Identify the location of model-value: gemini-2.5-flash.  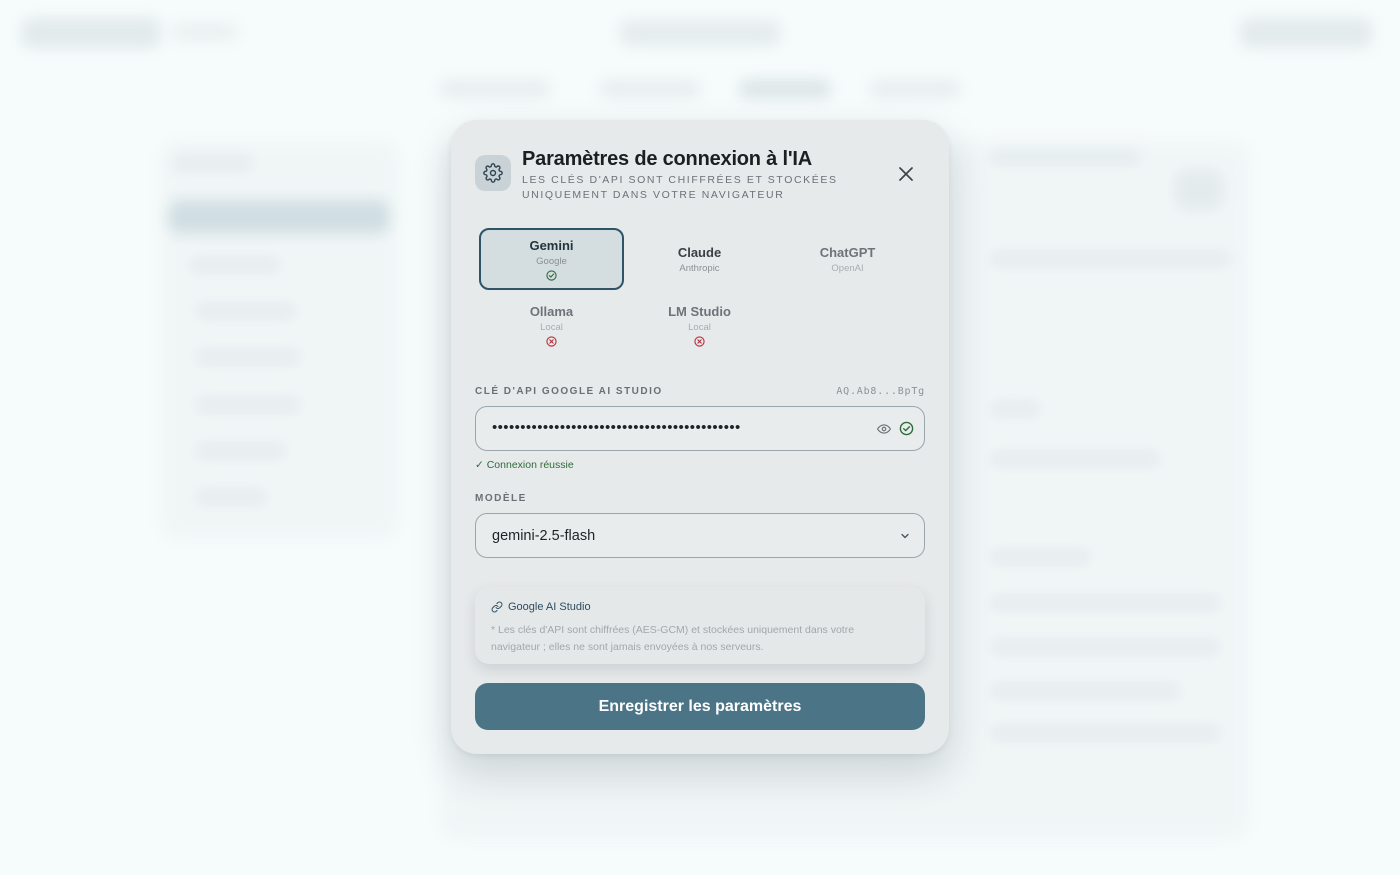
(544, 536).